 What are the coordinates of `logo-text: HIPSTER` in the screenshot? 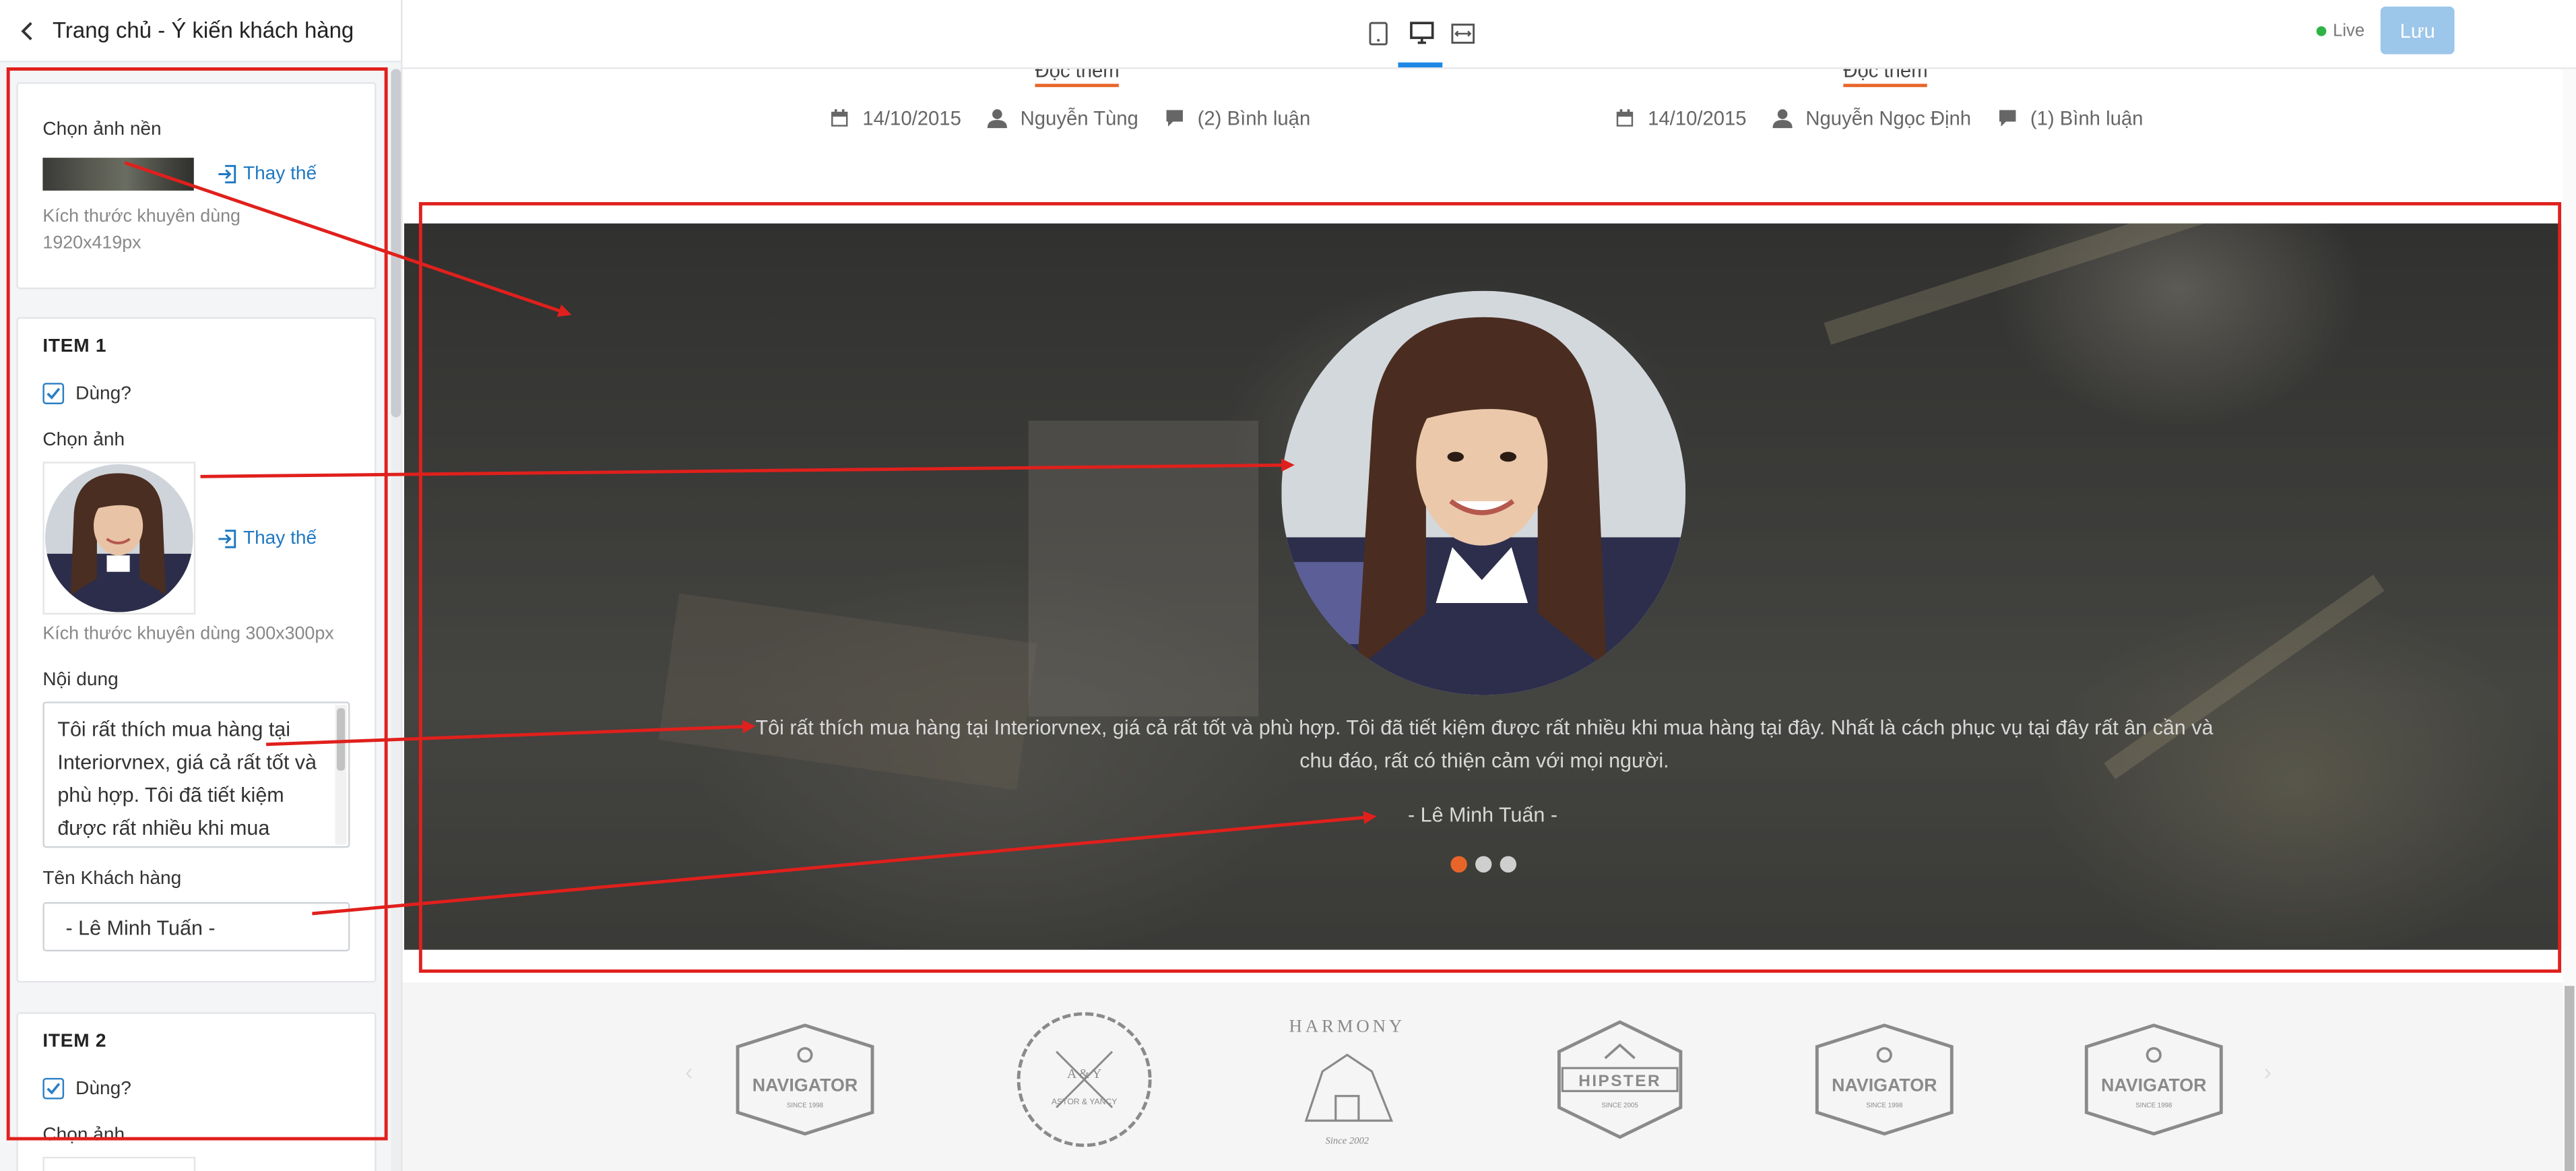 It's located at (1619, 1081).